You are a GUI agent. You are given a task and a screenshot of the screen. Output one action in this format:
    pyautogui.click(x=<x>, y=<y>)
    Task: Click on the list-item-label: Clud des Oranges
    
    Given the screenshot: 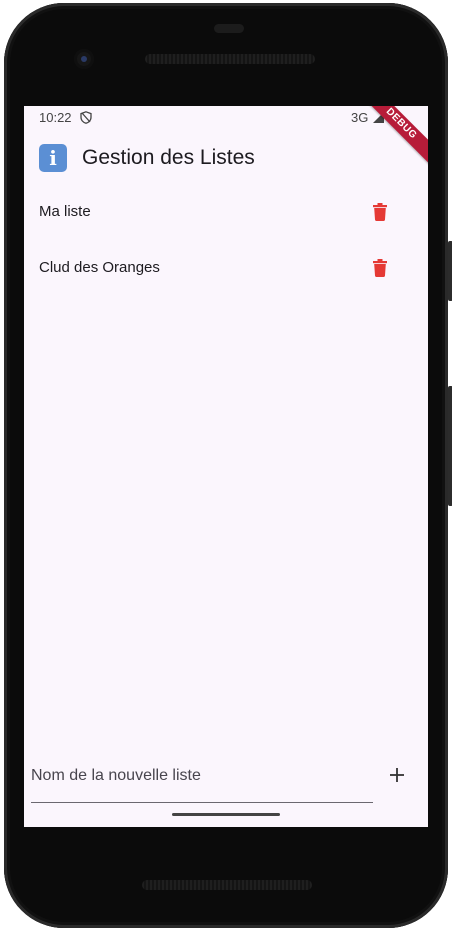 What is the action you would take?
    pyautogui.click(x=99, y=267)
    